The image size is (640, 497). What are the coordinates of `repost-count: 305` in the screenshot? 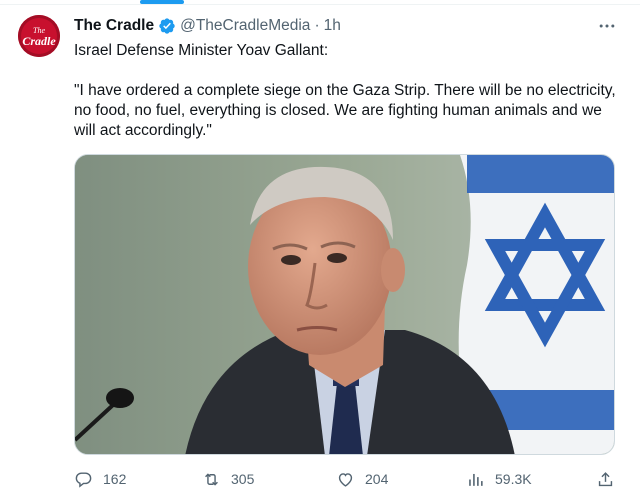 It's located at (243, 479).